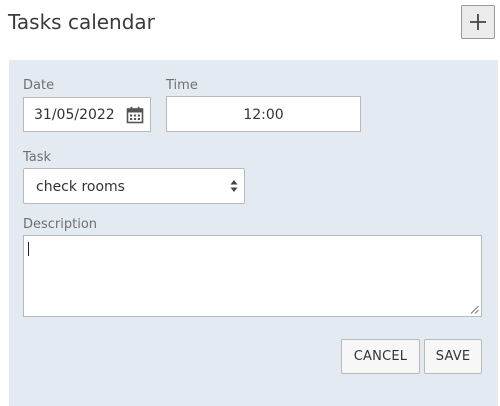 This screenshot has height=406, width=500. Describe the element at coordinates (37, 157) in the screenshot. I see `task-label: Task` at that location.